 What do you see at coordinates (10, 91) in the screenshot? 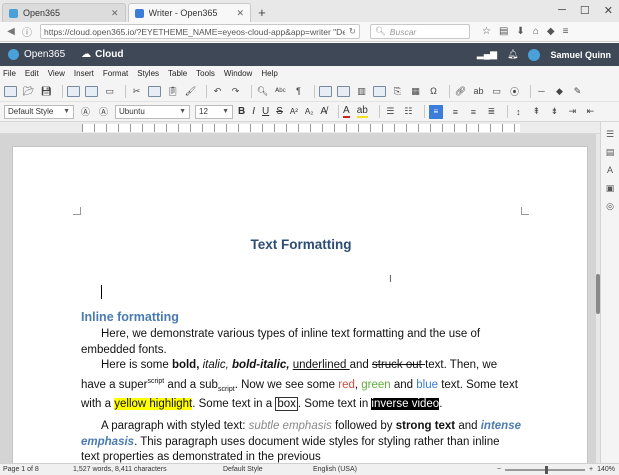
I see `new-document-icon` at bounding box center [10, 91].